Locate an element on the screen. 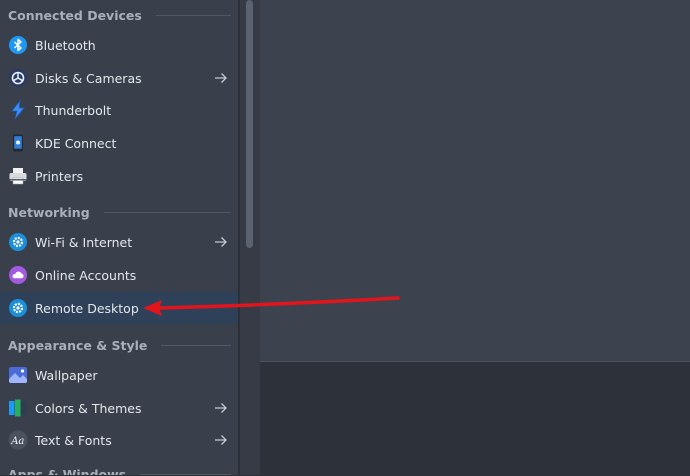  sidebar-item-online-accounts: Online Accounts is located at coordinates (119, 275).